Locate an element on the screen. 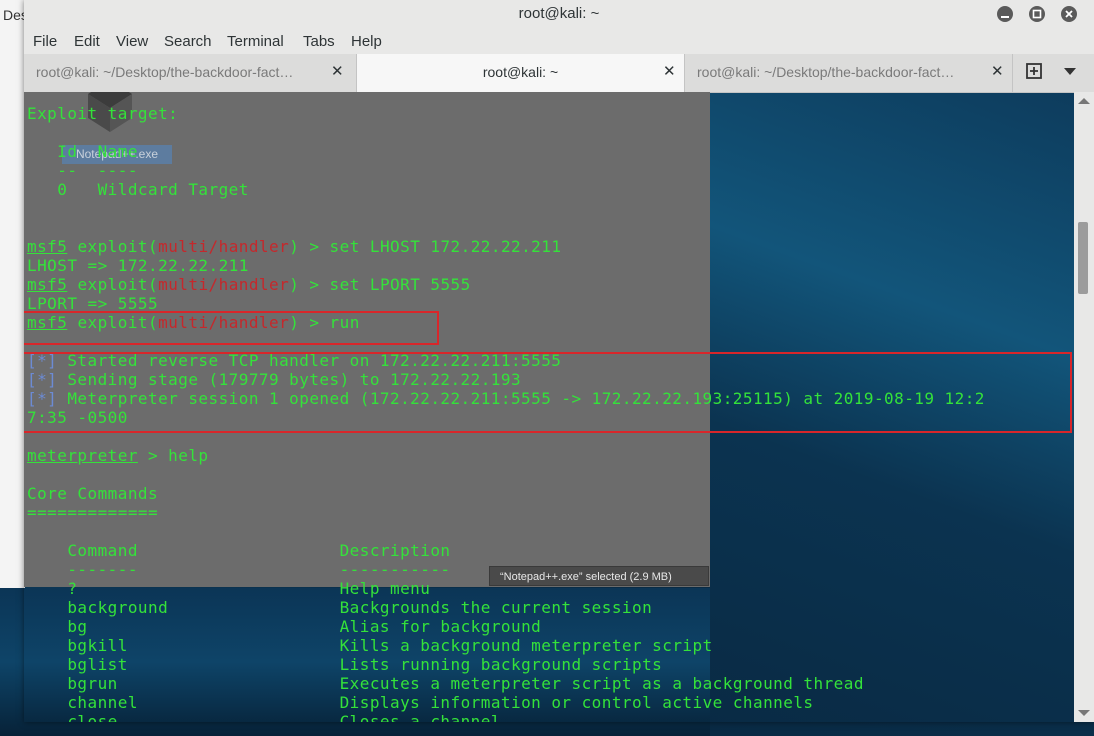 This screenshot has width=1094, height=736. menu-help: Help is located at coordinates (366, 41).